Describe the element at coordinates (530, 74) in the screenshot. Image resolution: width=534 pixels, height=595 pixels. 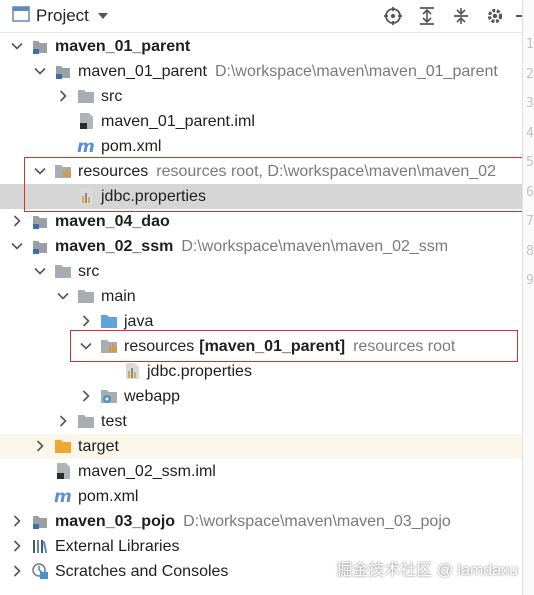
I see `line-number: 2` at that location.